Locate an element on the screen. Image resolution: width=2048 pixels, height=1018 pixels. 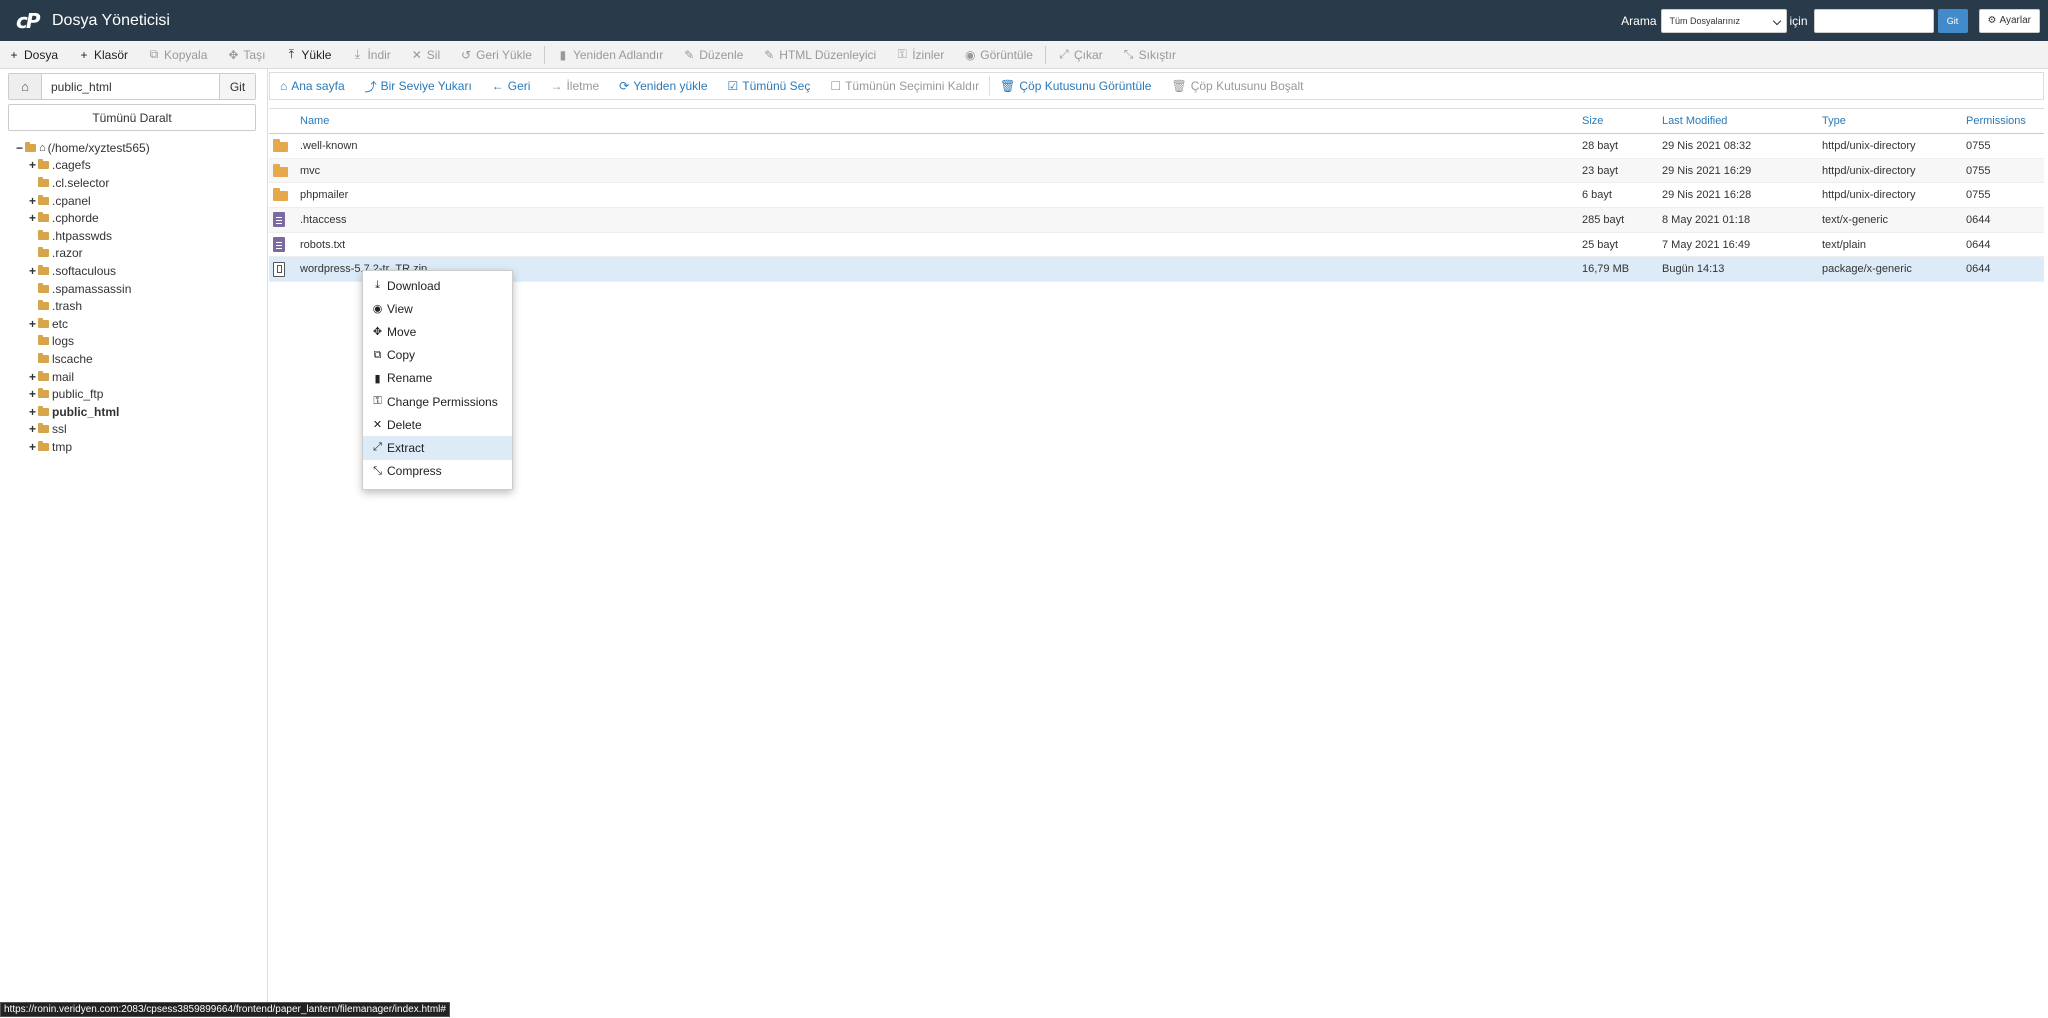
download-button: ⤓ İndir is located at coordinates (371, 54).